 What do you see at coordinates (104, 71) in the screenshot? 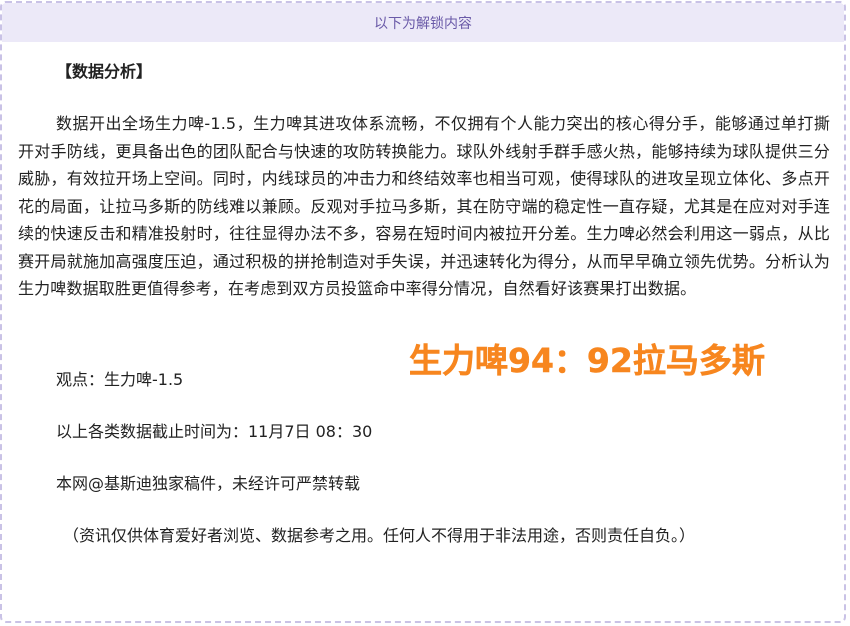
I see `section-title: 【数据分析】` at bounding box center [104, 71].